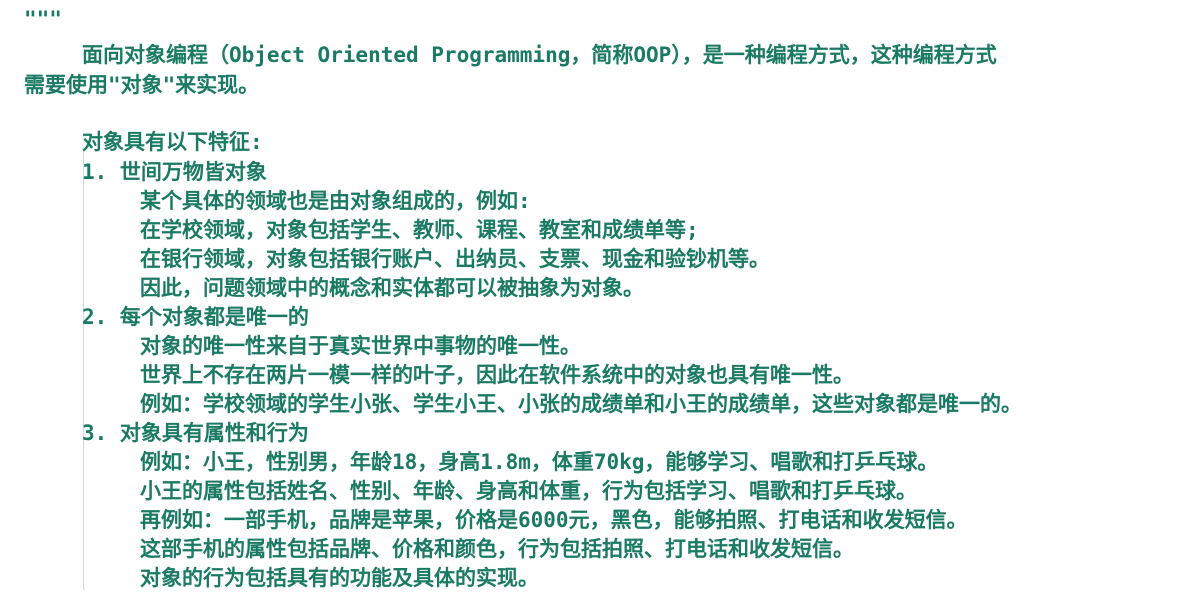 The height and width of the screenshot is (605, 1189). Describe the element at coordinates (528, 491) in the screenshot. I see `point-3-line-2: 小王的属性包括姓名、性别、年龄、身高和体重，行为包括学习、唱歌和打乒乓球。` at that location.